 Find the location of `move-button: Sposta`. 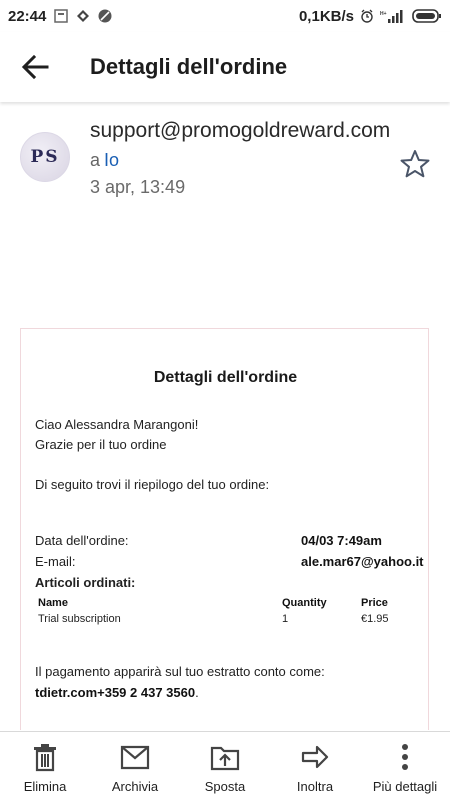

move-button: Sposta is located at coordinates (225, 766).